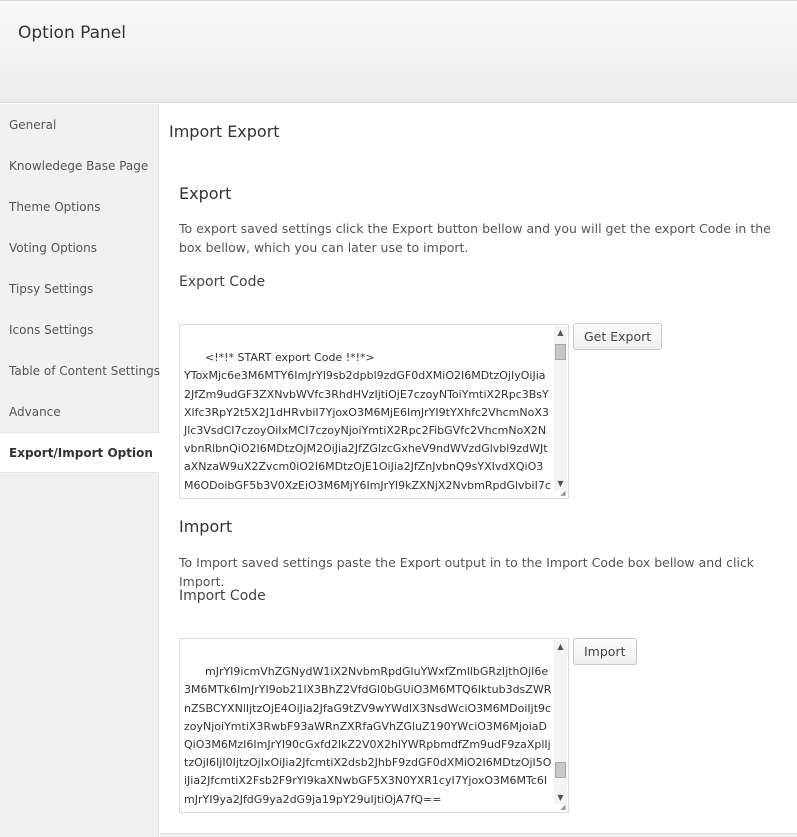 This screenshot has width=797, height=837. Describe the element at coordinates (72, 33) in the screenshot. I see `panel-title: Option Panel` at that location.